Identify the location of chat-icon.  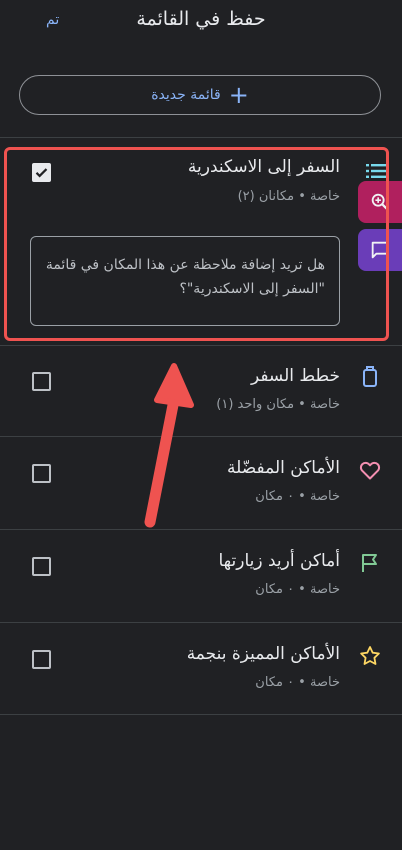
(380, 250).